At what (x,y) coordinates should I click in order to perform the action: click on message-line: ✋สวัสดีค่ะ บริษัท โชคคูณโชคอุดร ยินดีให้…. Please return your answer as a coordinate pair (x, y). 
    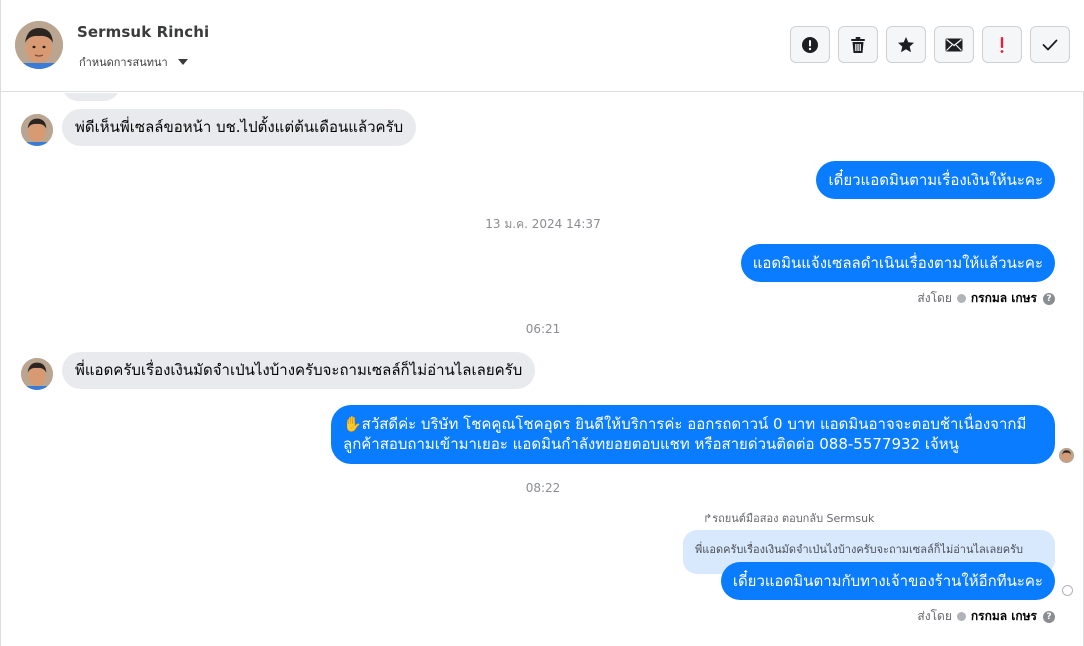
    Looking at the image, I should click on (685, 424).